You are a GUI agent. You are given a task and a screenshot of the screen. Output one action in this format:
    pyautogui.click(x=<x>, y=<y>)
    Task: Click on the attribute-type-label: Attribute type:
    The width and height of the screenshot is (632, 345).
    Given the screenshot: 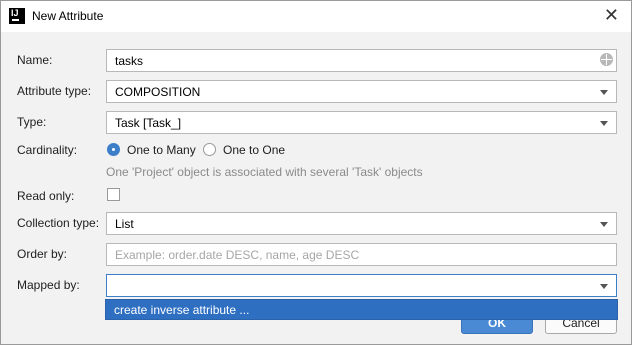 What is the action you would take?
    pyautogui.click(x=54, y=91)
    